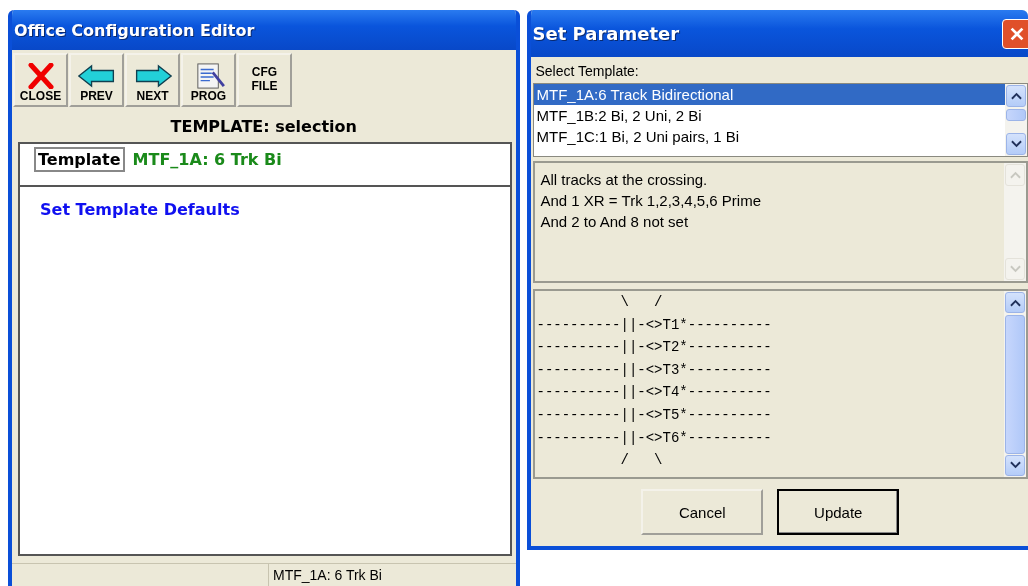  What do you see at coordinates (654, 438) in the screenshot?
I see `diagram-line: ----------||-<>T6*----------` at bounding box center [654, 438].